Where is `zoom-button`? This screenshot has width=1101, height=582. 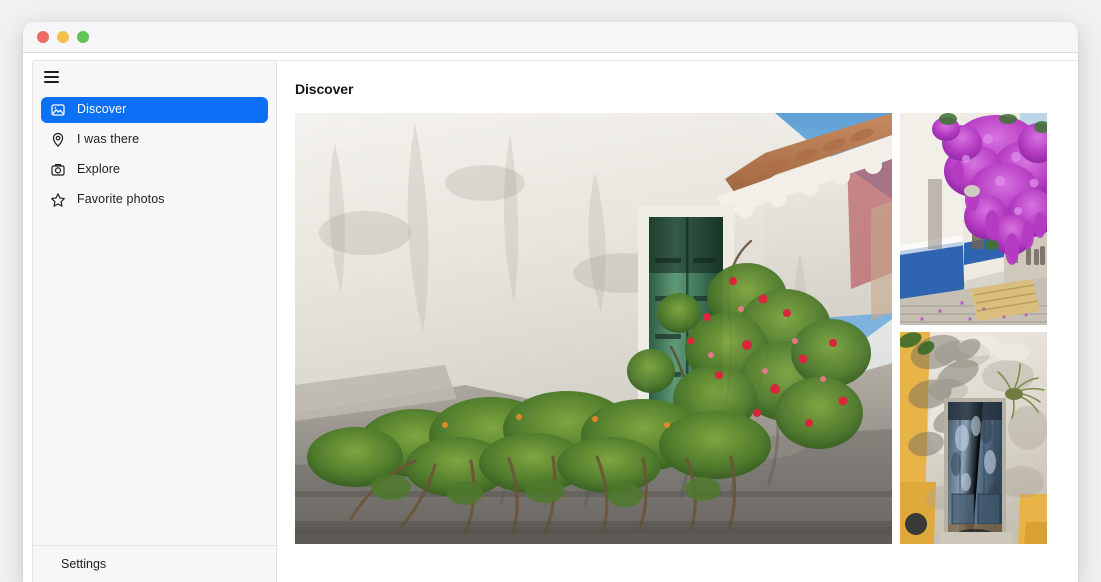 zoom-button is located at coordinates (83, 37).